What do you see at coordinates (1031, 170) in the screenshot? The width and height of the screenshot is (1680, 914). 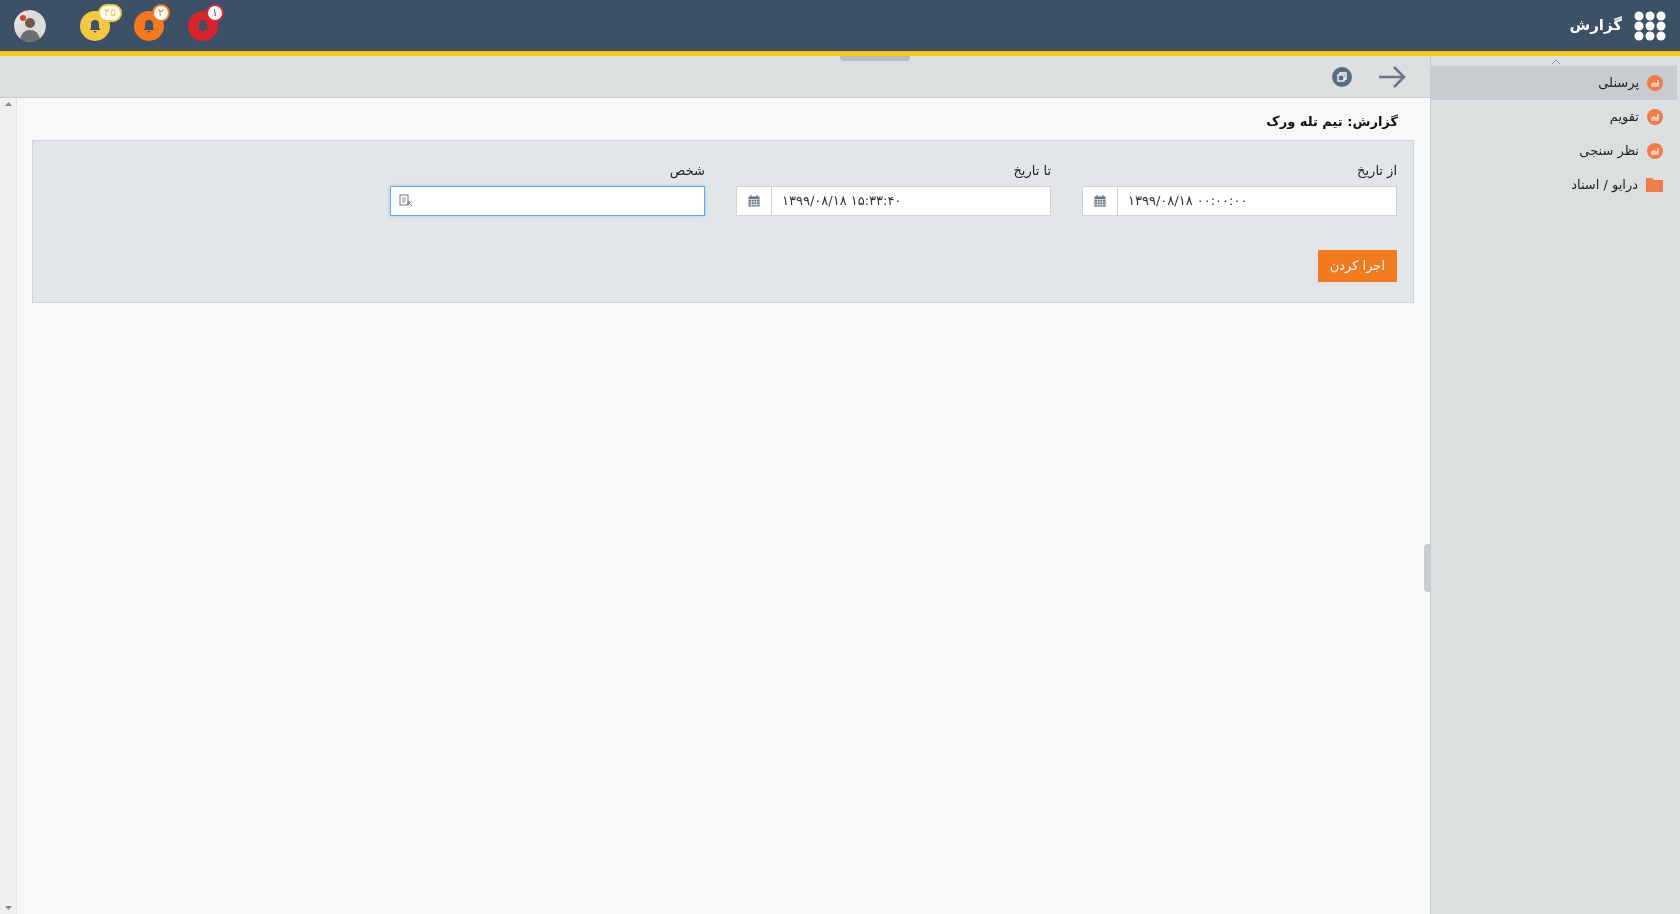 I see `field-label: تا تاریخ` at bounding box center [1031, 170].